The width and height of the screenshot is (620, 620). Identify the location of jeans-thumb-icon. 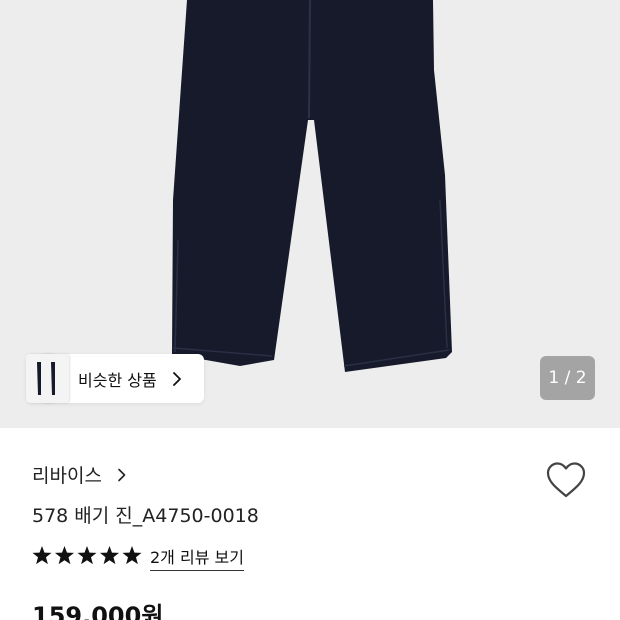
(53, 378).